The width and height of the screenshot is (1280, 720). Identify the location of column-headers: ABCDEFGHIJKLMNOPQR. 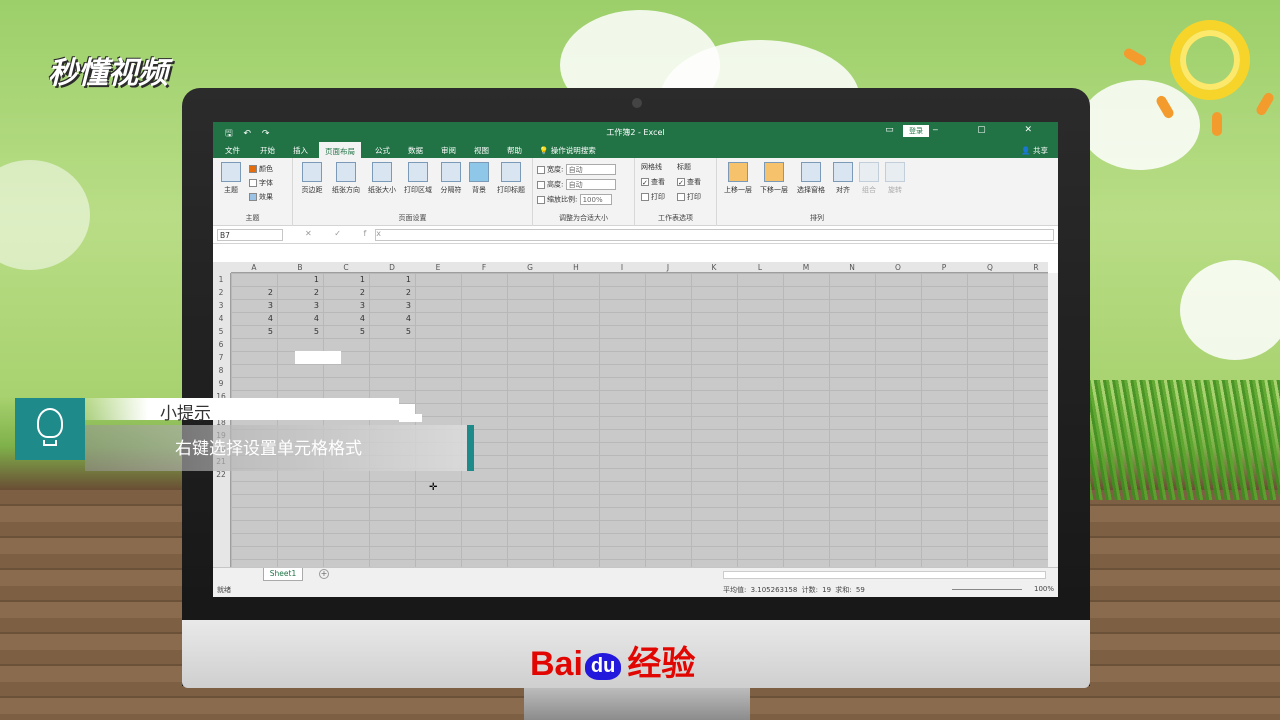
(639, 267).